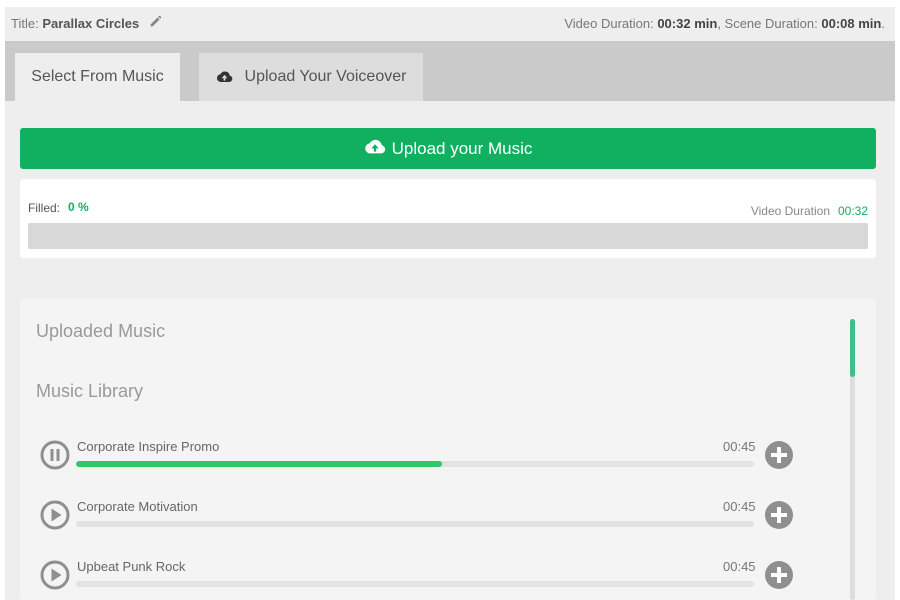  What do you see at coordinates (851, 23) in the screenshot?
I see `scene-duration-value: 00:08 min` at bounding box center [851, 23].